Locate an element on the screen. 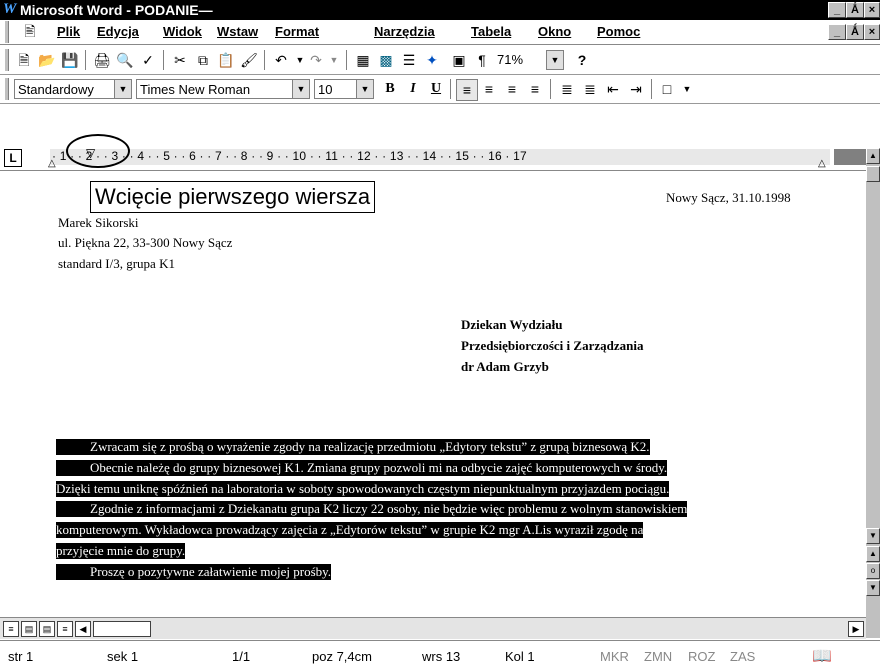  menu-format: Format is located at coordinates (297, 31).